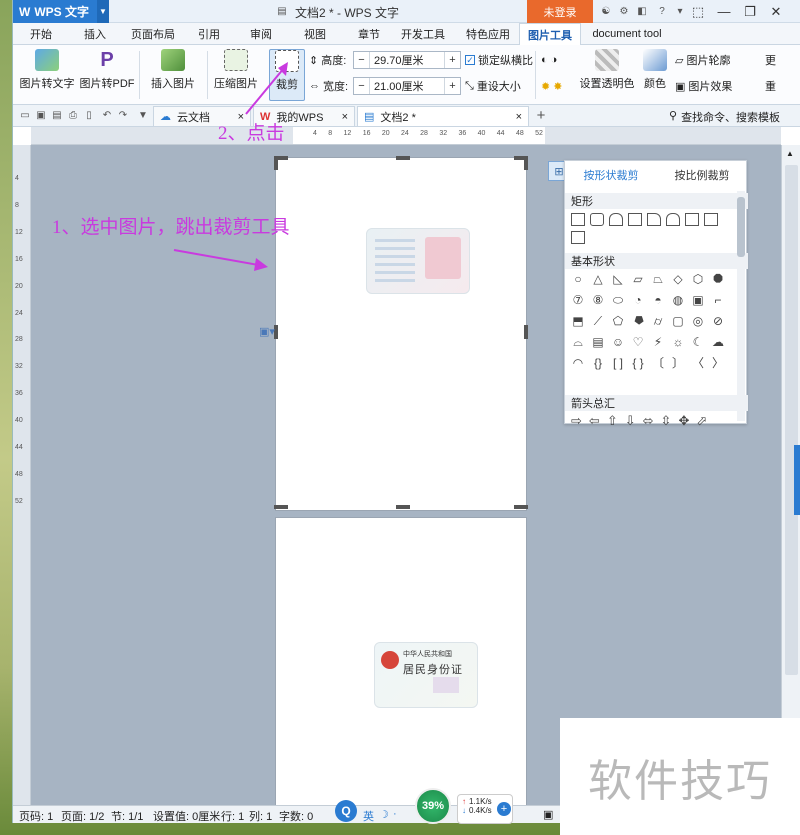  What do you see at coordinates (554, 60) in the screenshot?
I see `contrast-down-icon: ◑` at bounding box center [554, 60].